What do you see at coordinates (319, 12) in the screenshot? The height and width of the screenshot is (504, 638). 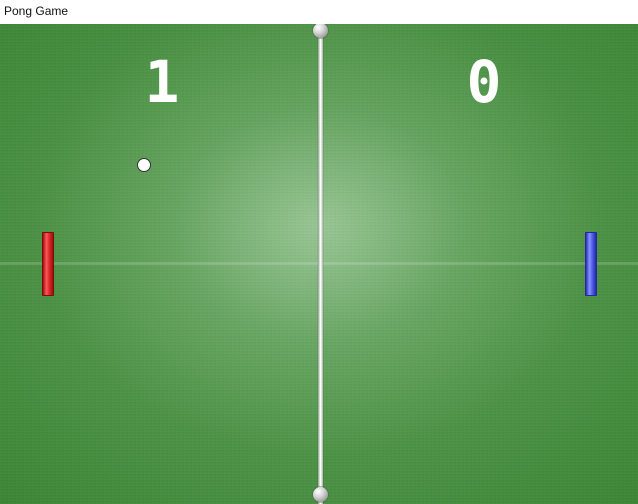 I see `window-title: Pong Game` at bounding box center [319, 12].